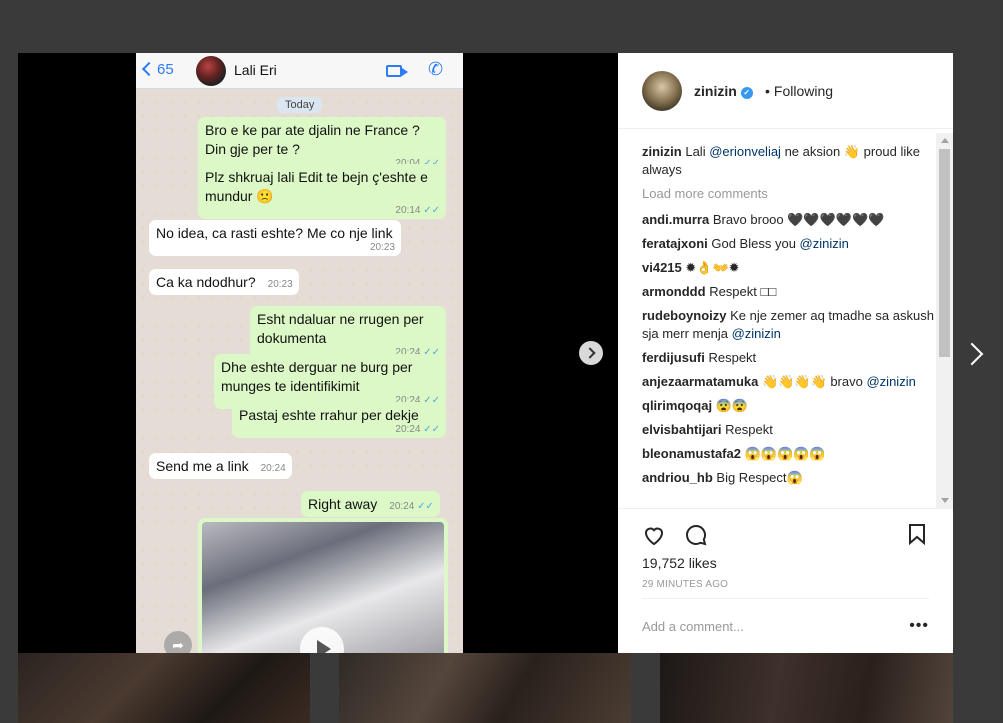 The height and width of the screenshot is (723, 1003). I want to click on comment-item: elvisbahtijari Respekt, so click(789, 430).